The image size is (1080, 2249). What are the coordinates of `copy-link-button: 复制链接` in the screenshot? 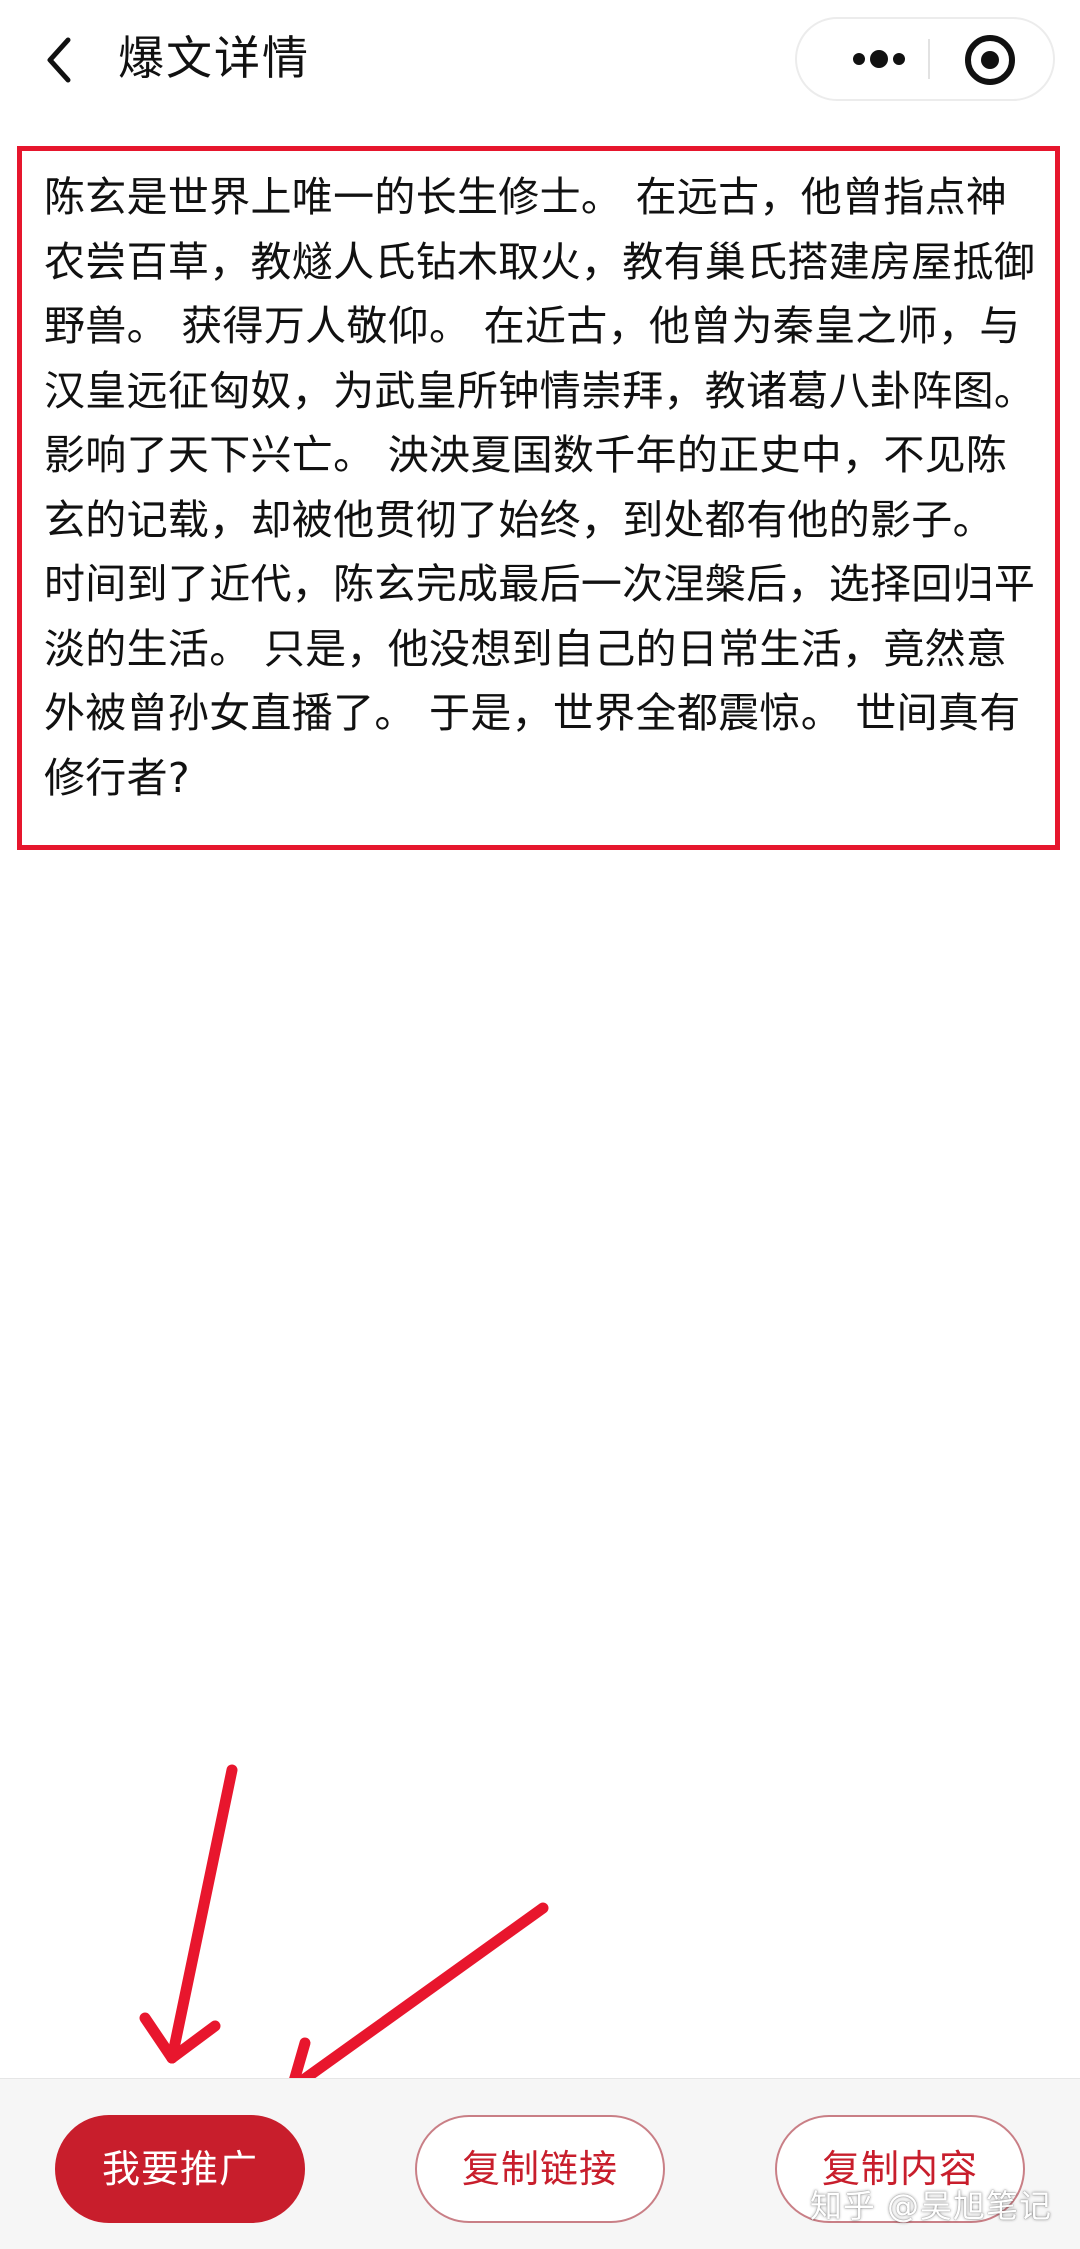 It's located at (540, 2169).